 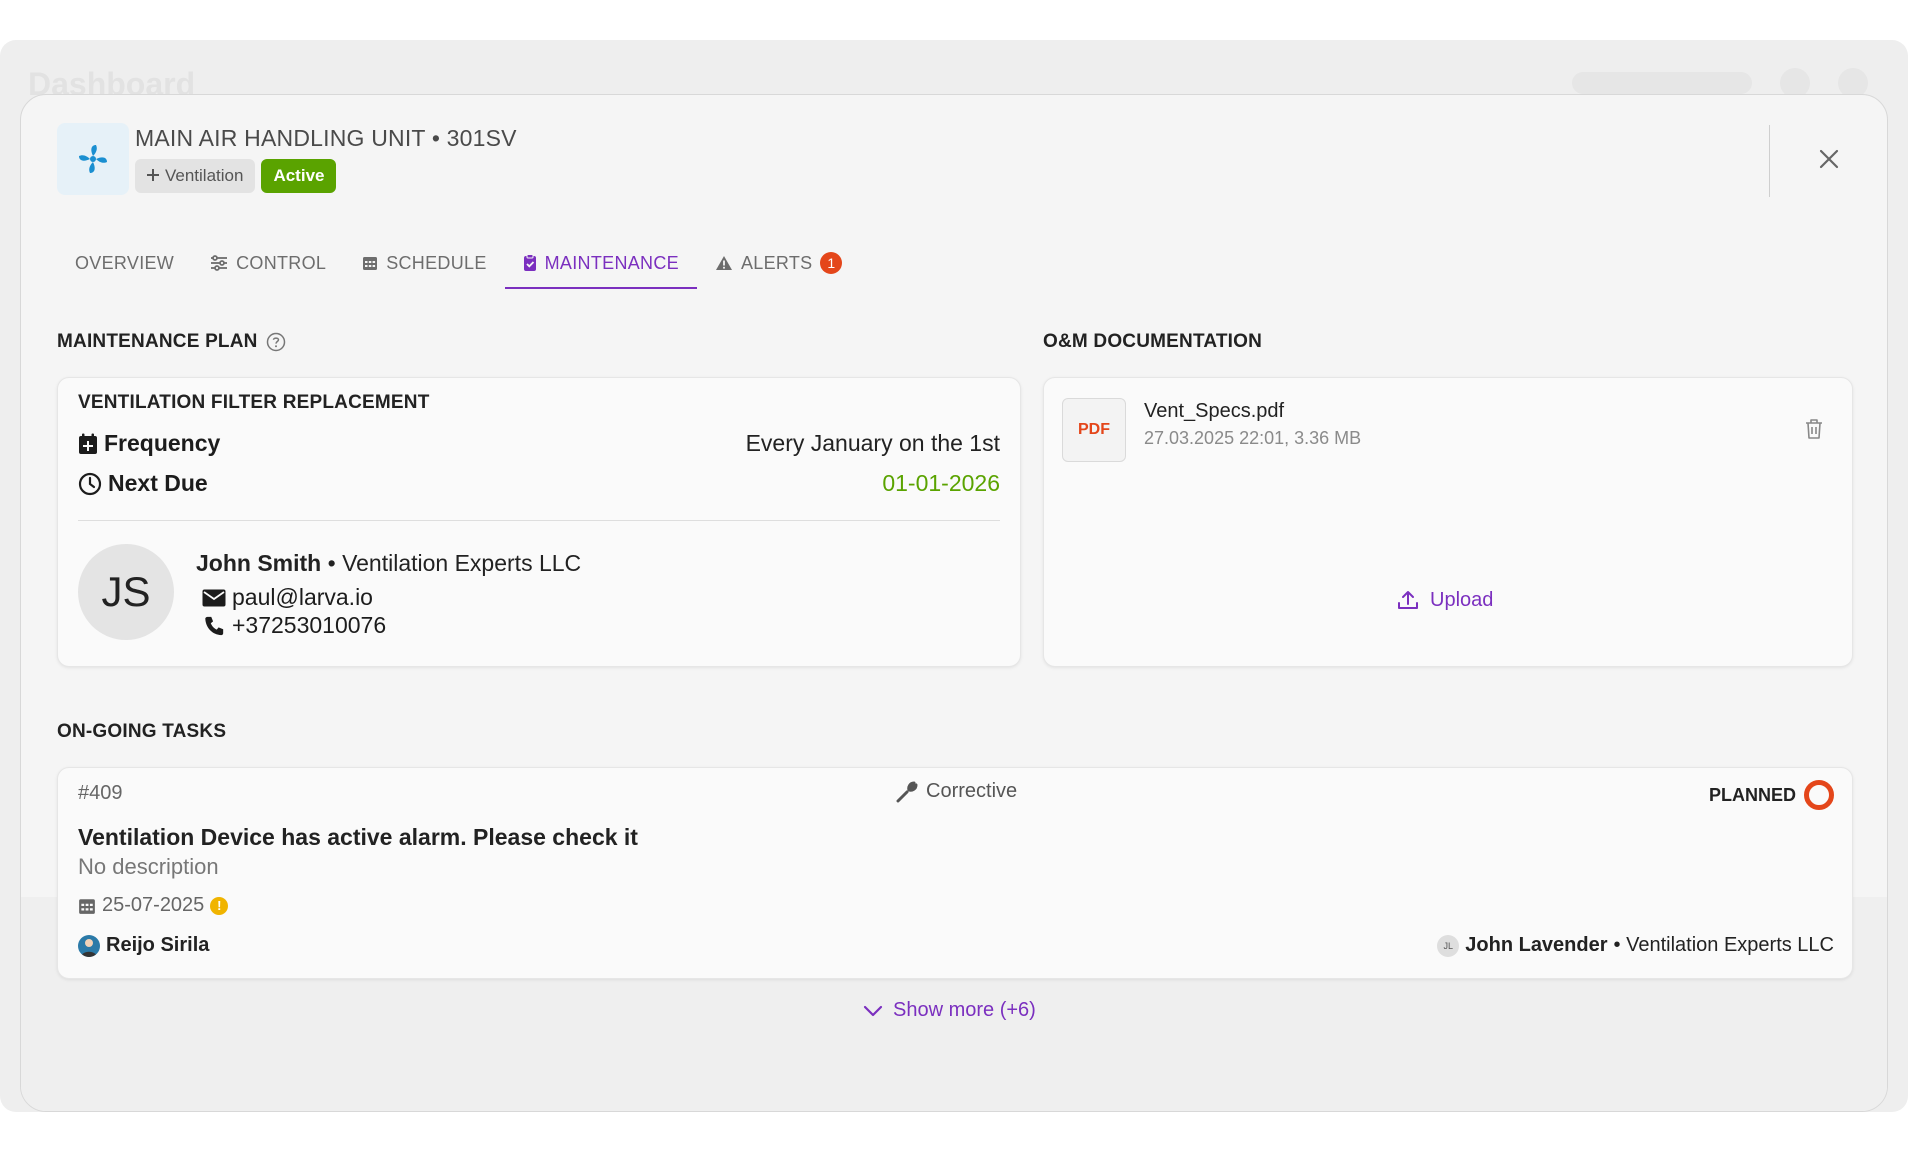 What do you see at coordinates (723, 263) in the screenshot?
I see `warning-icon` at bounding box center [723, 263].